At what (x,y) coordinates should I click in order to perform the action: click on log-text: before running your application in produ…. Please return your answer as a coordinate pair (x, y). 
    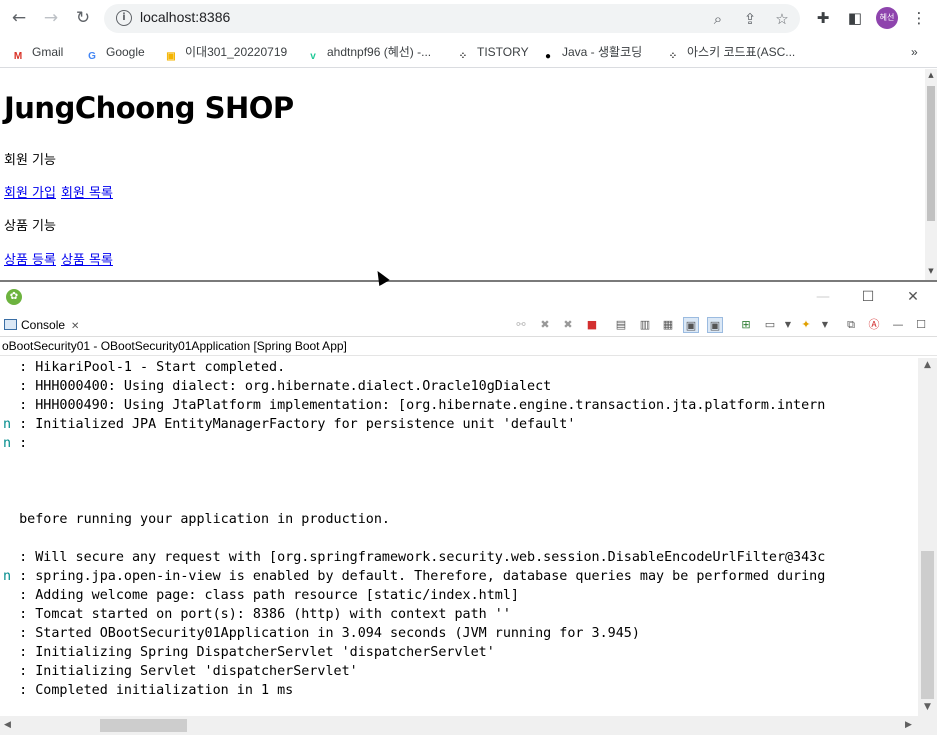
    Looking at the image, I should click on (200, 519).